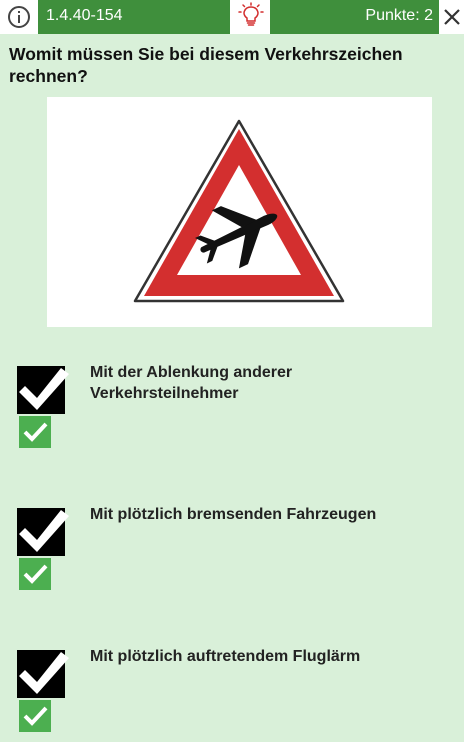  I want to click on hint-button, so click(250, 17).